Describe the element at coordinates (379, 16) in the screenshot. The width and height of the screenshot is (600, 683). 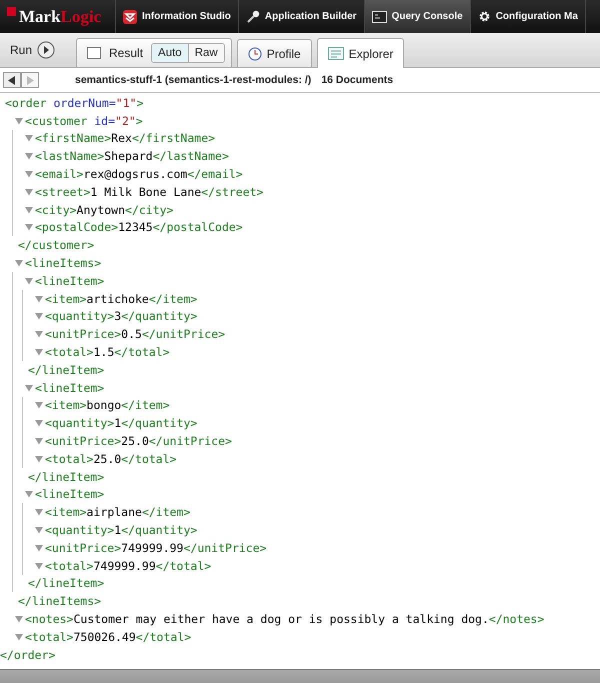
I see `terminal-icon` at that location.